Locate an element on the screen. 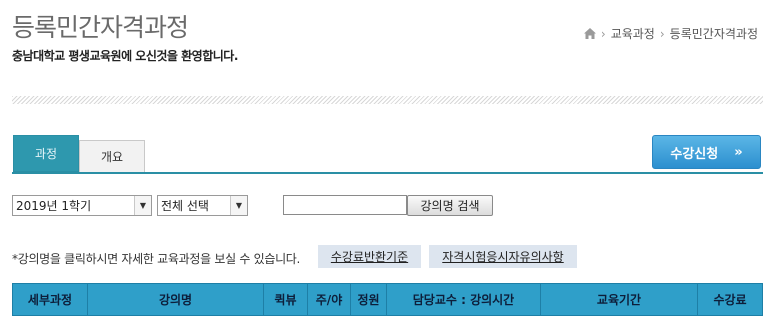  column-header-course-name: 강의명 is located at coordinates (176, 299).